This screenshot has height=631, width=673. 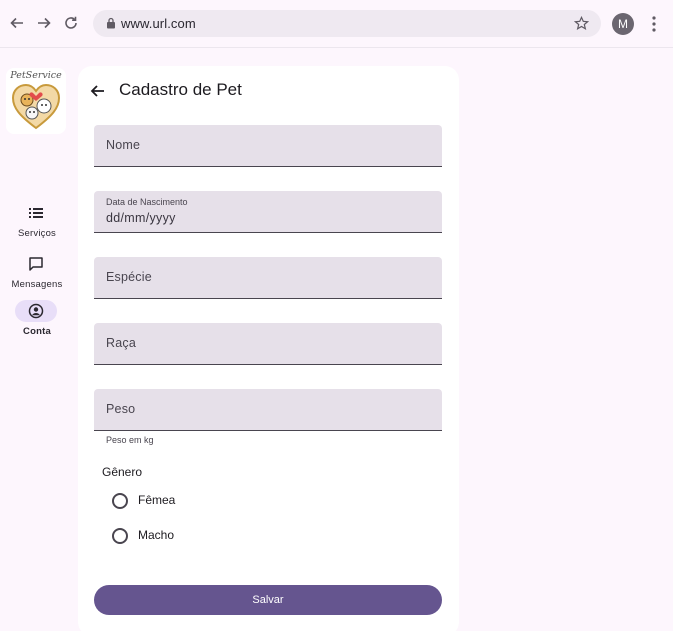 I want to click on peso-placeholder: Peso, so click(x=121, y=409).